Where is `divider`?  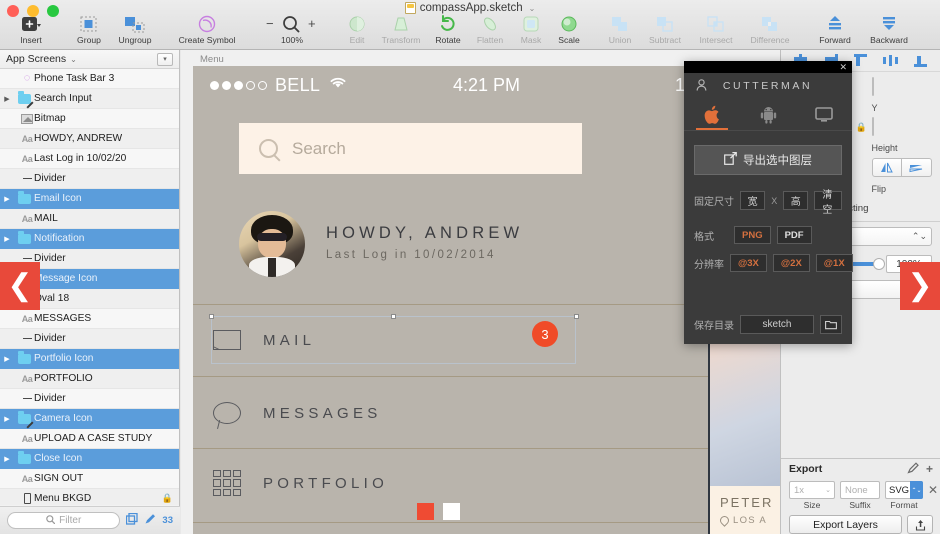
divider is located at coordinates (486, 376).